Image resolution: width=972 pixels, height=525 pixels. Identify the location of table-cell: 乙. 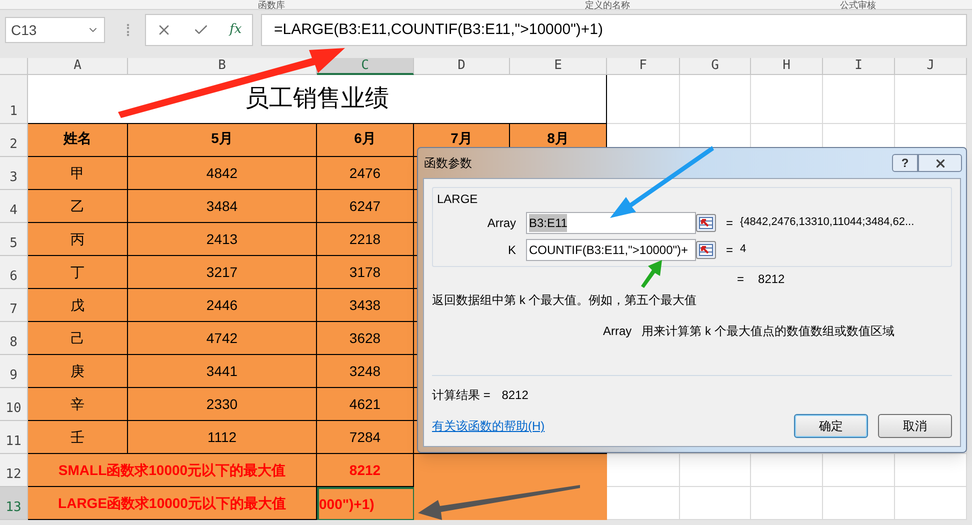
(78, 206).